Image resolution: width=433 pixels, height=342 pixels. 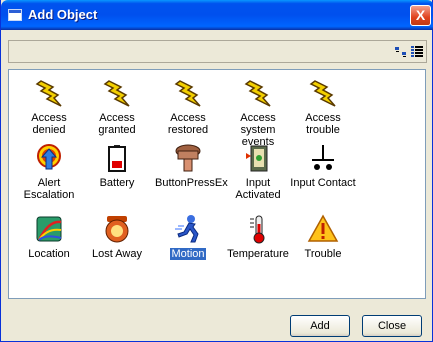 What do you see at coordinates (117, 229) in the screenshot?
I see `lost-away-icon` at bounding box center [117, 229].